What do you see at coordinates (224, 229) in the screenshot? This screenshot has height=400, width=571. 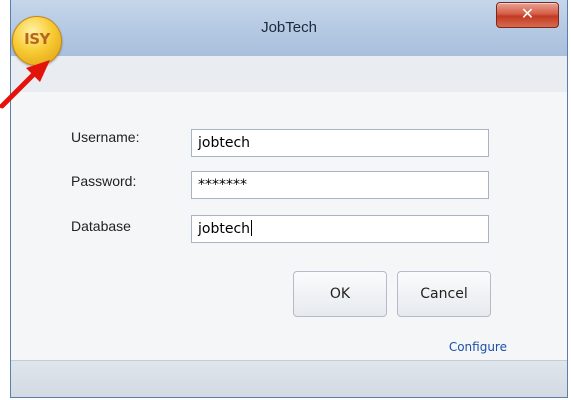 I see `database-value: jobtech` at bounding box center [224, 229].